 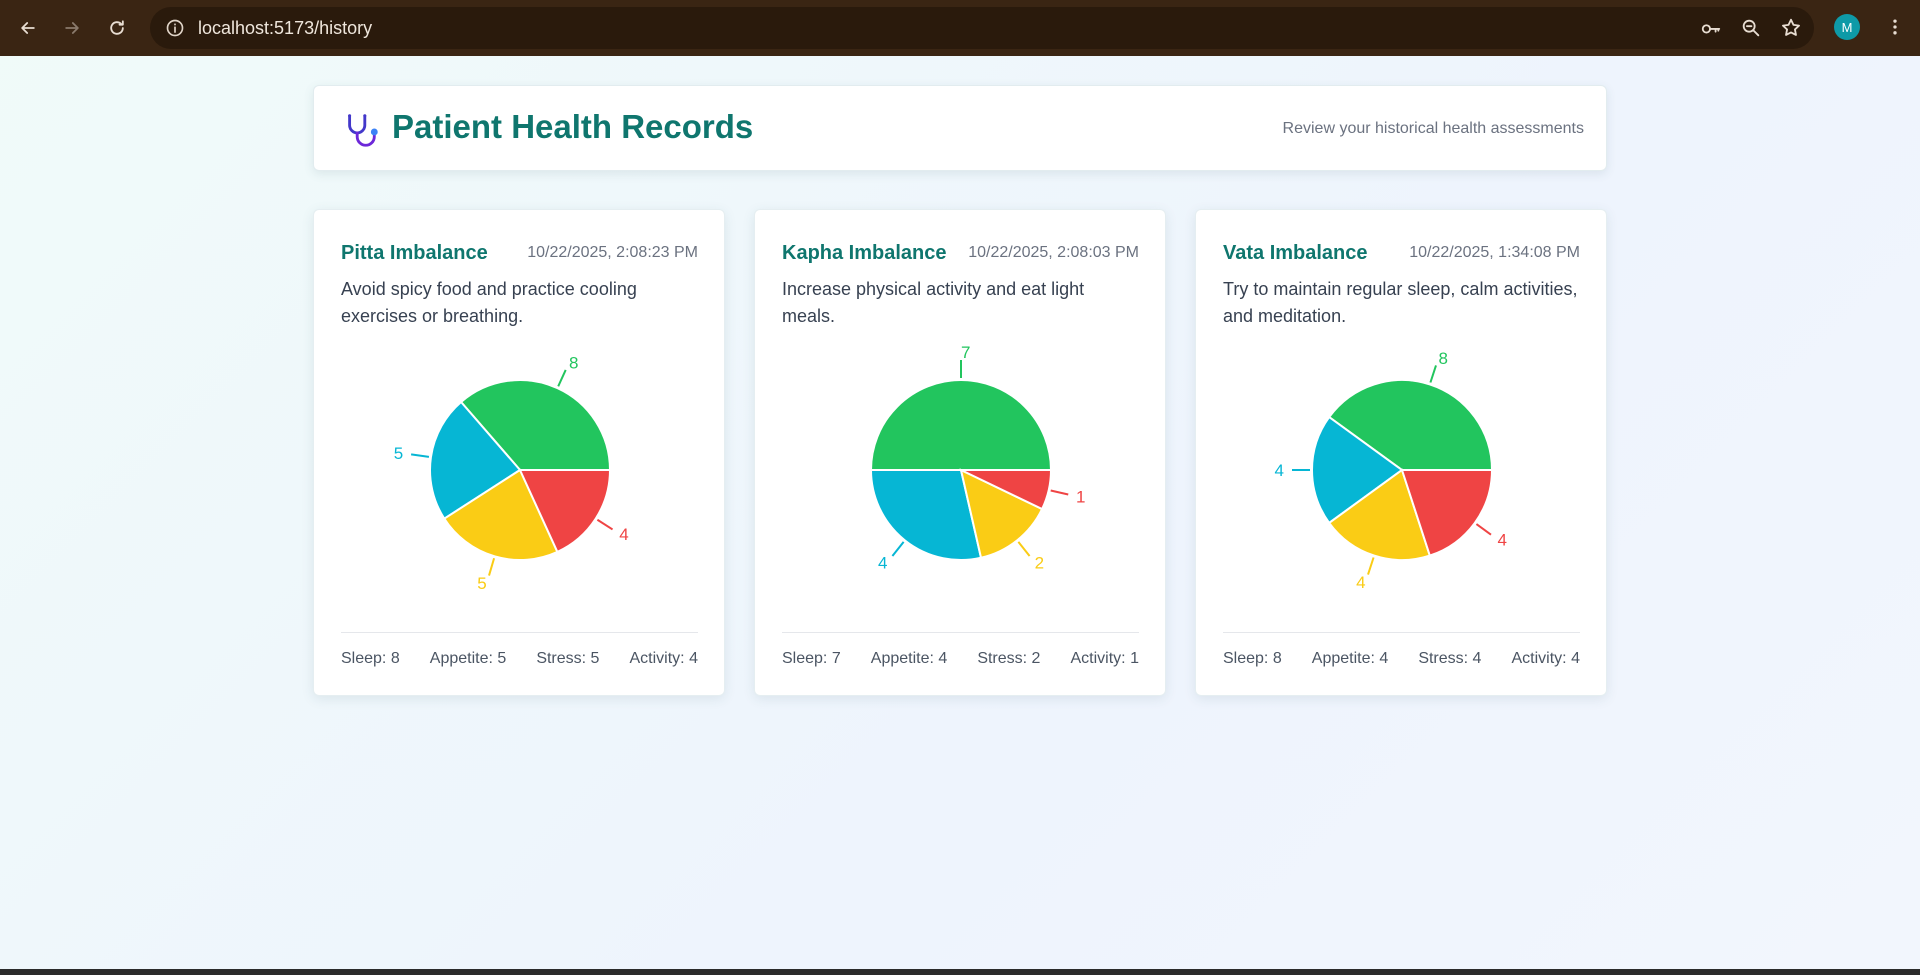 I want to click on pie-chart: 8 4 4 4, so click(x=1391, y=470).